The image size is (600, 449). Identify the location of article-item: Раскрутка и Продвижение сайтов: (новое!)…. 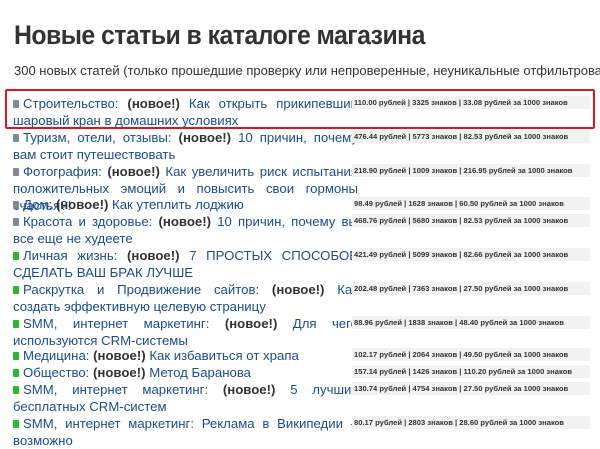
(185, 298).